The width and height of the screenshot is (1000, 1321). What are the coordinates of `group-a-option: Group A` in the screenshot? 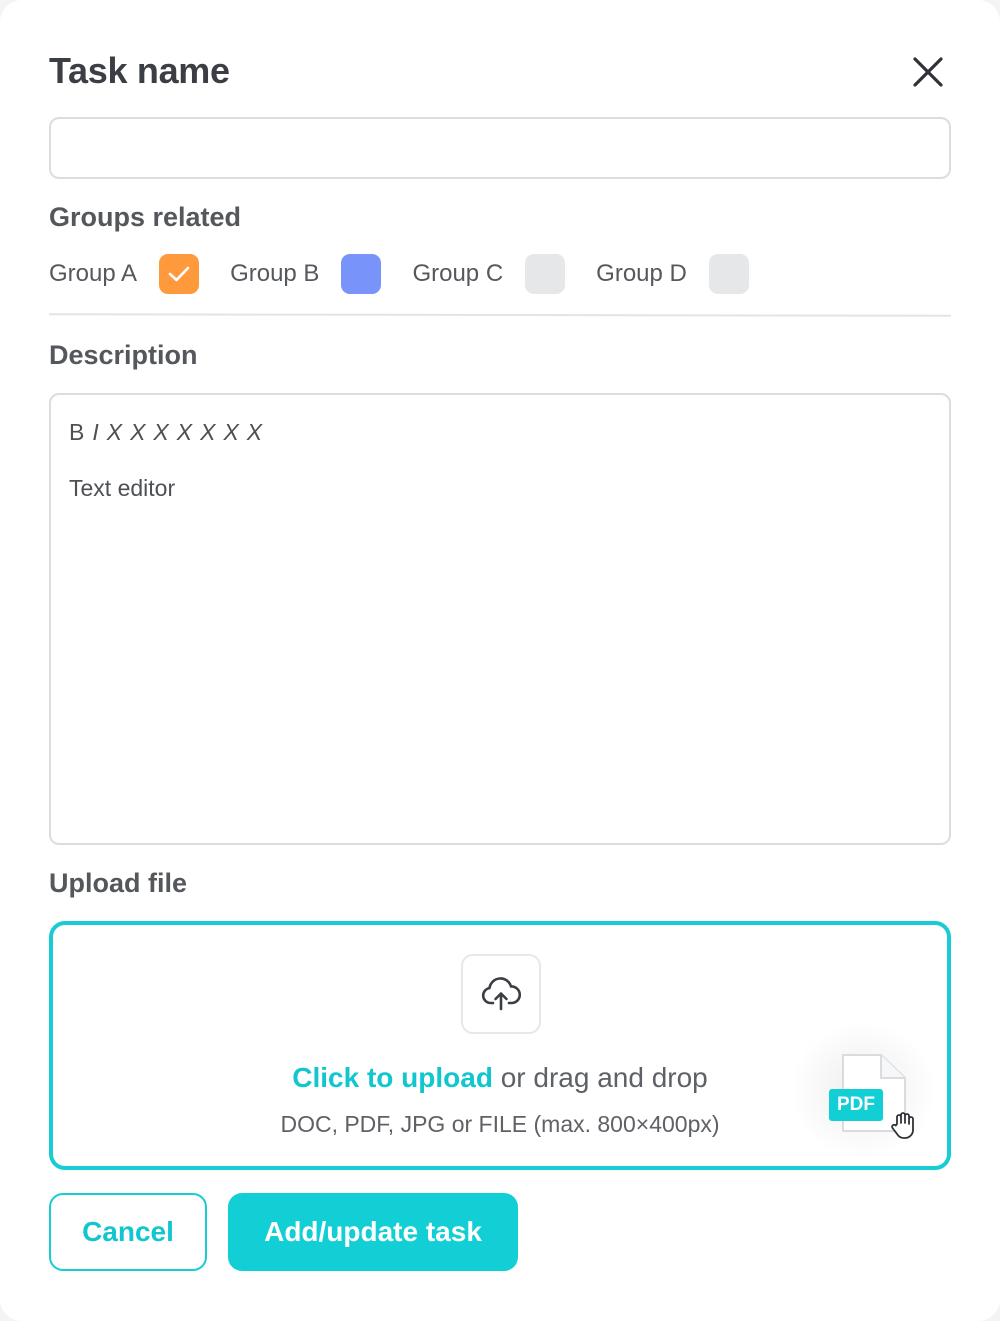 It's located at (124, 274).